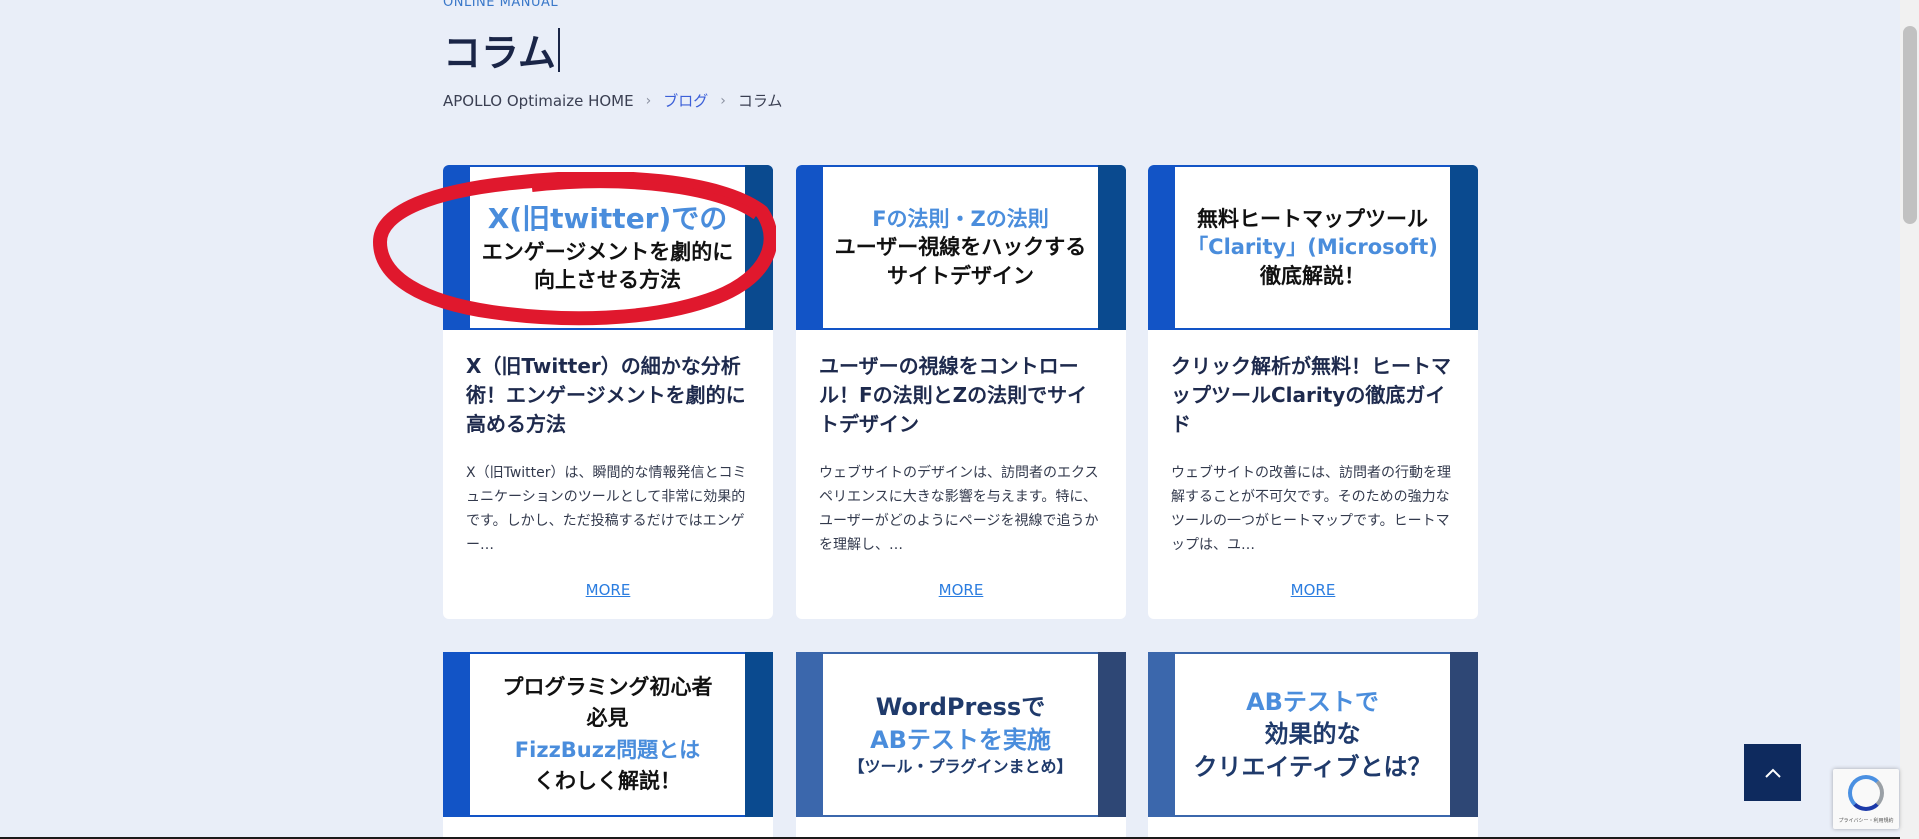  Describe the element at coordinates (1866, 820) in the screenshot. I see `recaptcha-text: プライバシー・利用規約` at that location.